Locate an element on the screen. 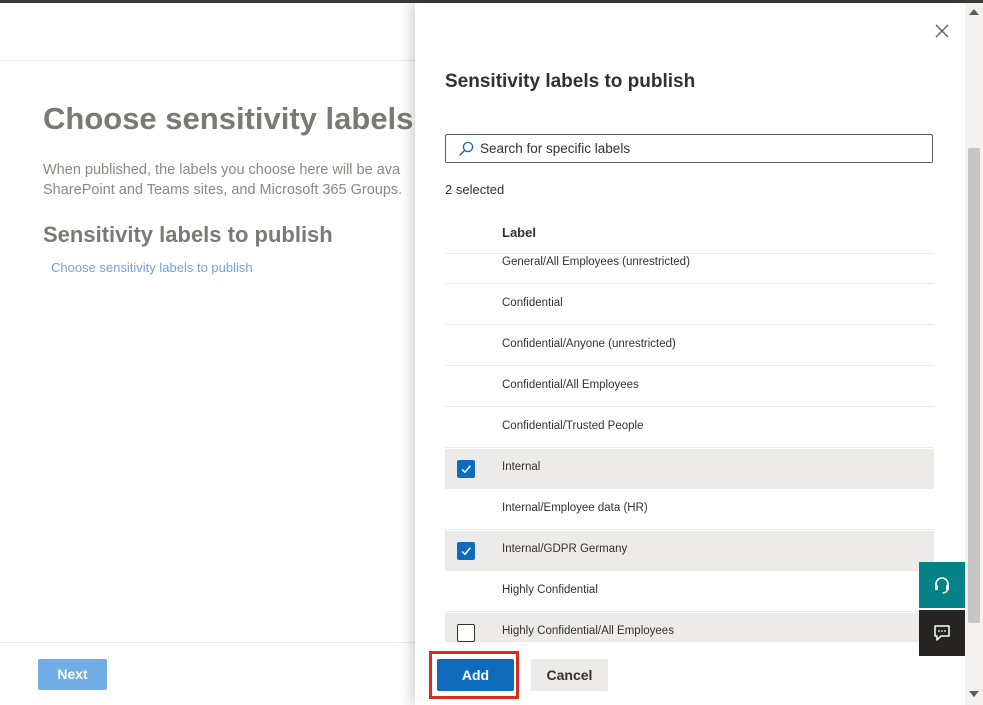 This screenshot has width=983, height=705. cancel-button: Cancel is located at coordinates (569, 675).